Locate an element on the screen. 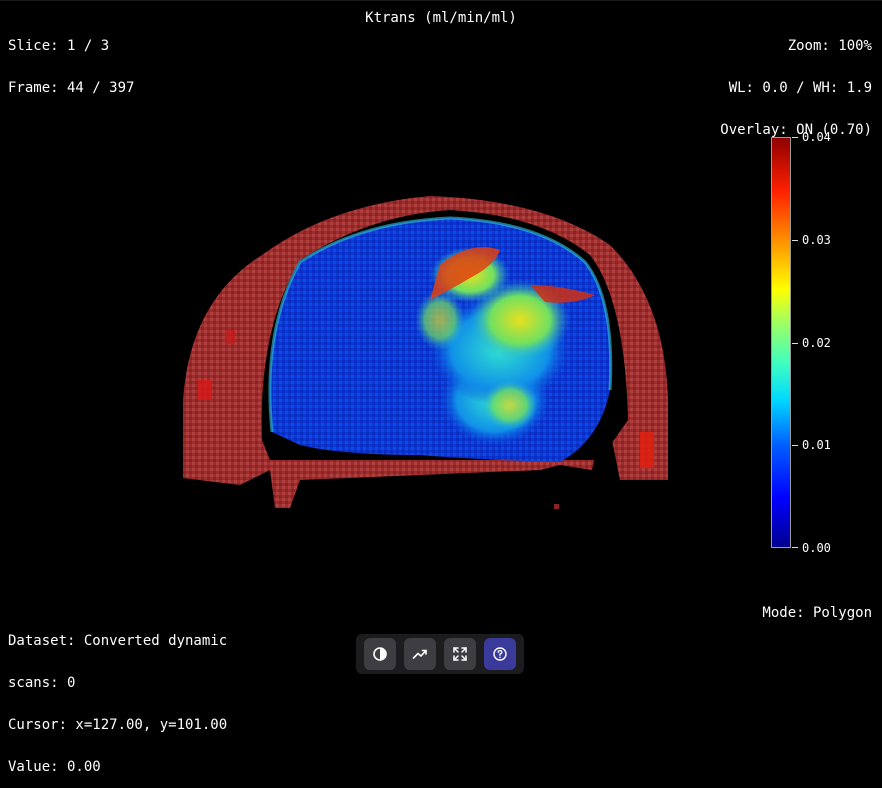  help-button is located at coordinates (500, 654).